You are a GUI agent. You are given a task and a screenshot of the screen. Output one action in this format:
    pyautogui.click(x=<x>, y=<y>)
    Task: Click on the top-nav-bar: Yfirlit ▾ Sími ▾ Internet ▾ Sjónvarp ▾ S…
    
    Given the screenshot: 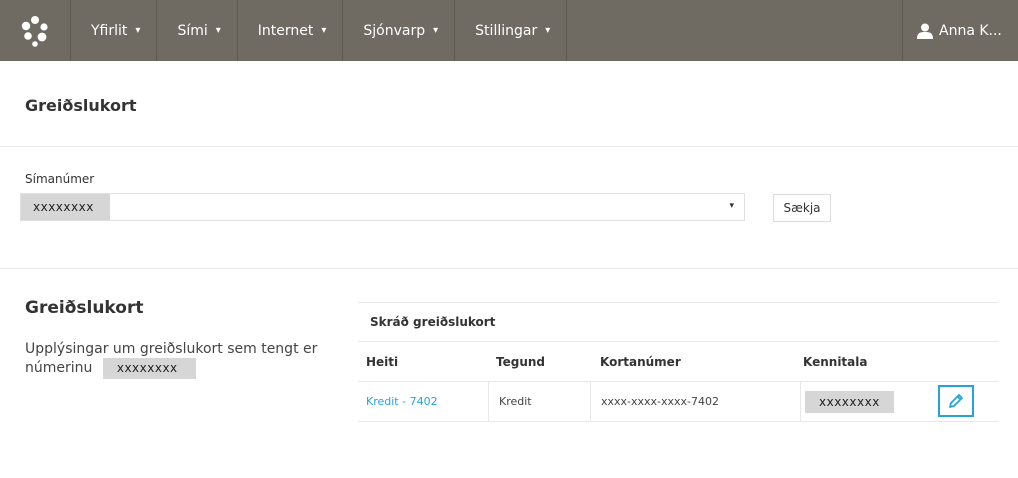 What is the action you would take?
    pyautogui.click(x=509, y=30)
    